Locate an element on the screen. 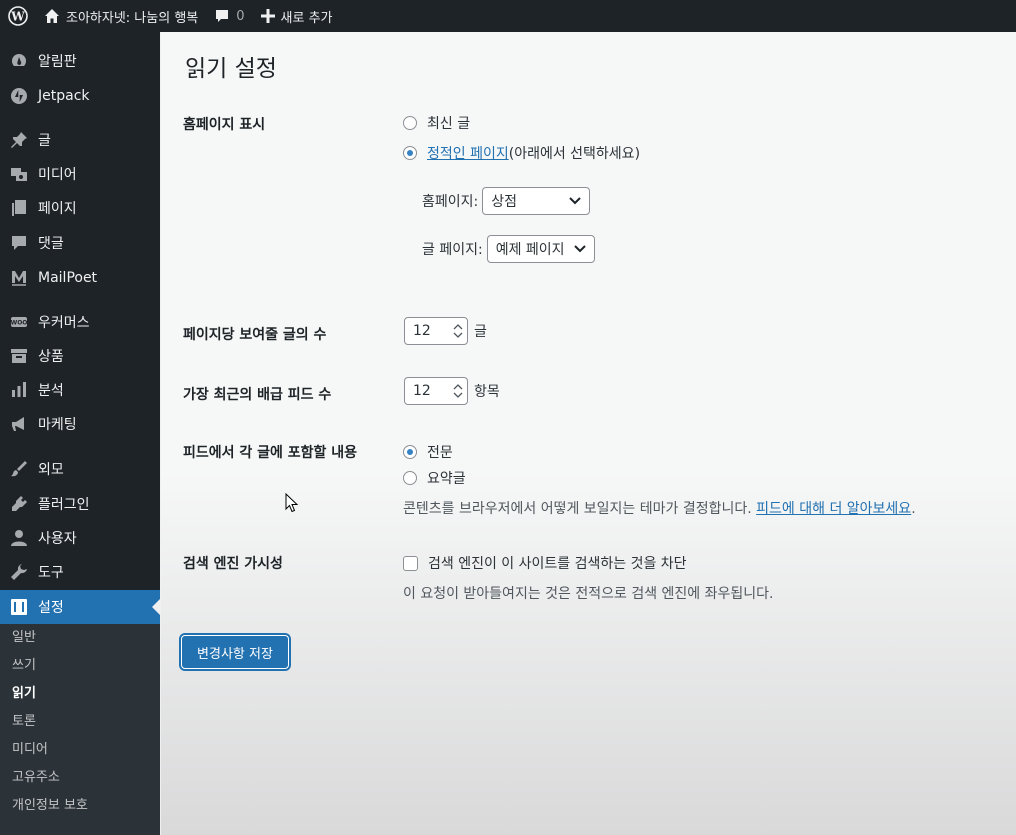  menu-mailpoet: MailPoet is located at coordinates (80, 278).